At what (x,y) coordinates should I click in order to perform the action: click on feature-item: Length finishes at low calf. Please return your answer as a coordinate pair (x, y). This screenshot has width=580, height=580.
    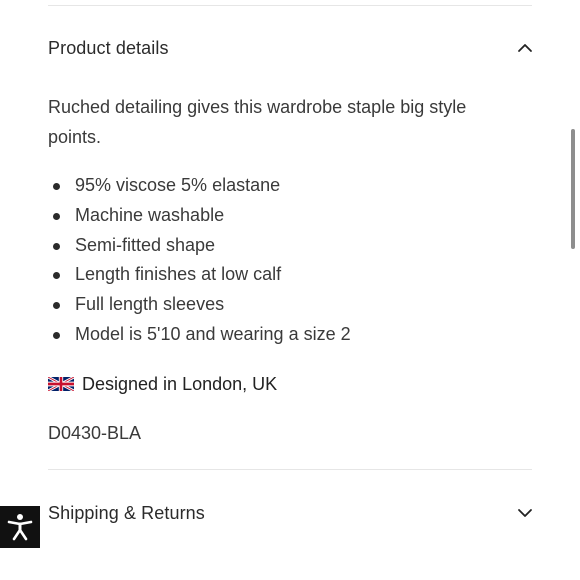
    Looking at the image, I should click on (199, 275).